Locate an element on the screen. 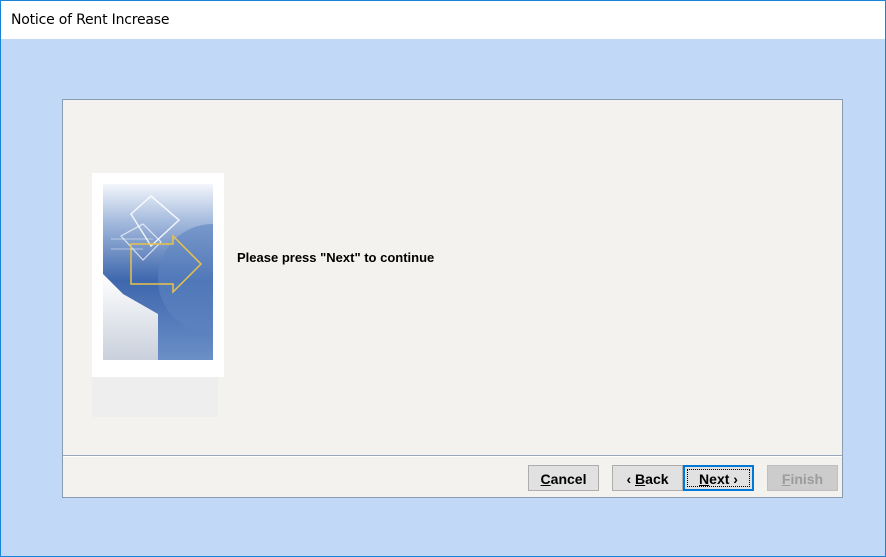  wizard-graphic-icon is located at coordinates (158, 272).